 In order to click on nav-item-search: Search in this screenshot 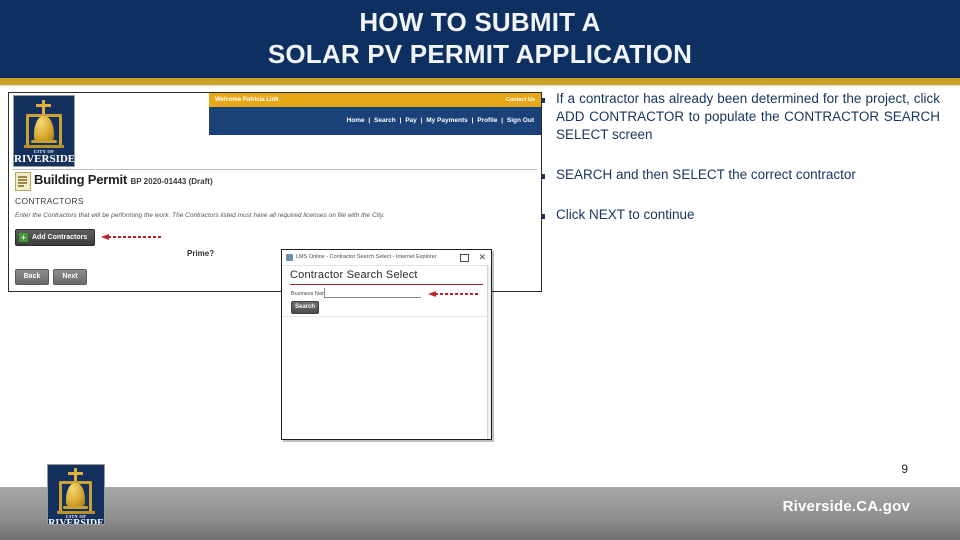, I will do `click(385, 120)`.